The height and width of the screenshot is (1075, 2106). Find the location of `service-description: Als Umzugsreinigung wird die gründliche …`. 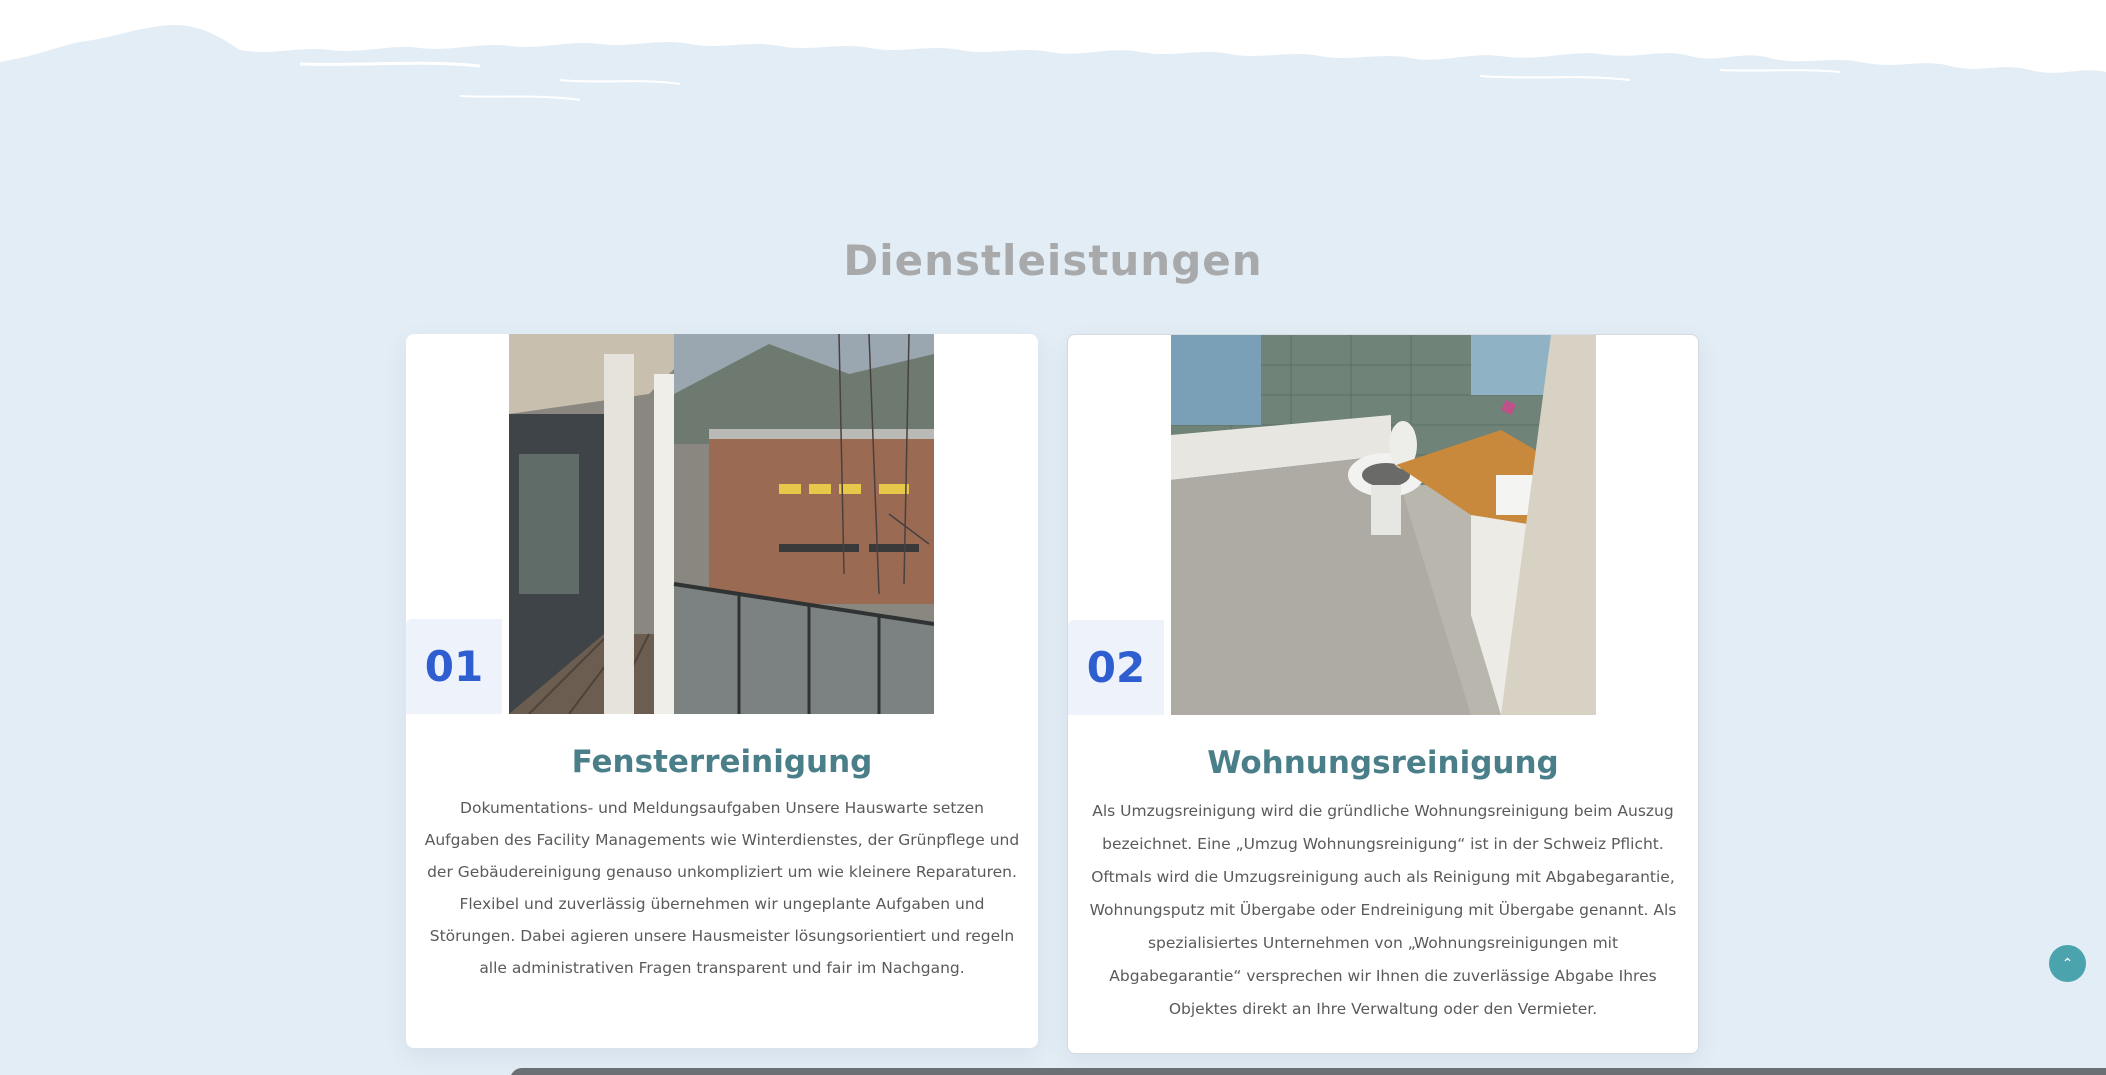

service-description: Als Umzugsreinigung wird die gründliche … is located at coordinates (1383, 910).